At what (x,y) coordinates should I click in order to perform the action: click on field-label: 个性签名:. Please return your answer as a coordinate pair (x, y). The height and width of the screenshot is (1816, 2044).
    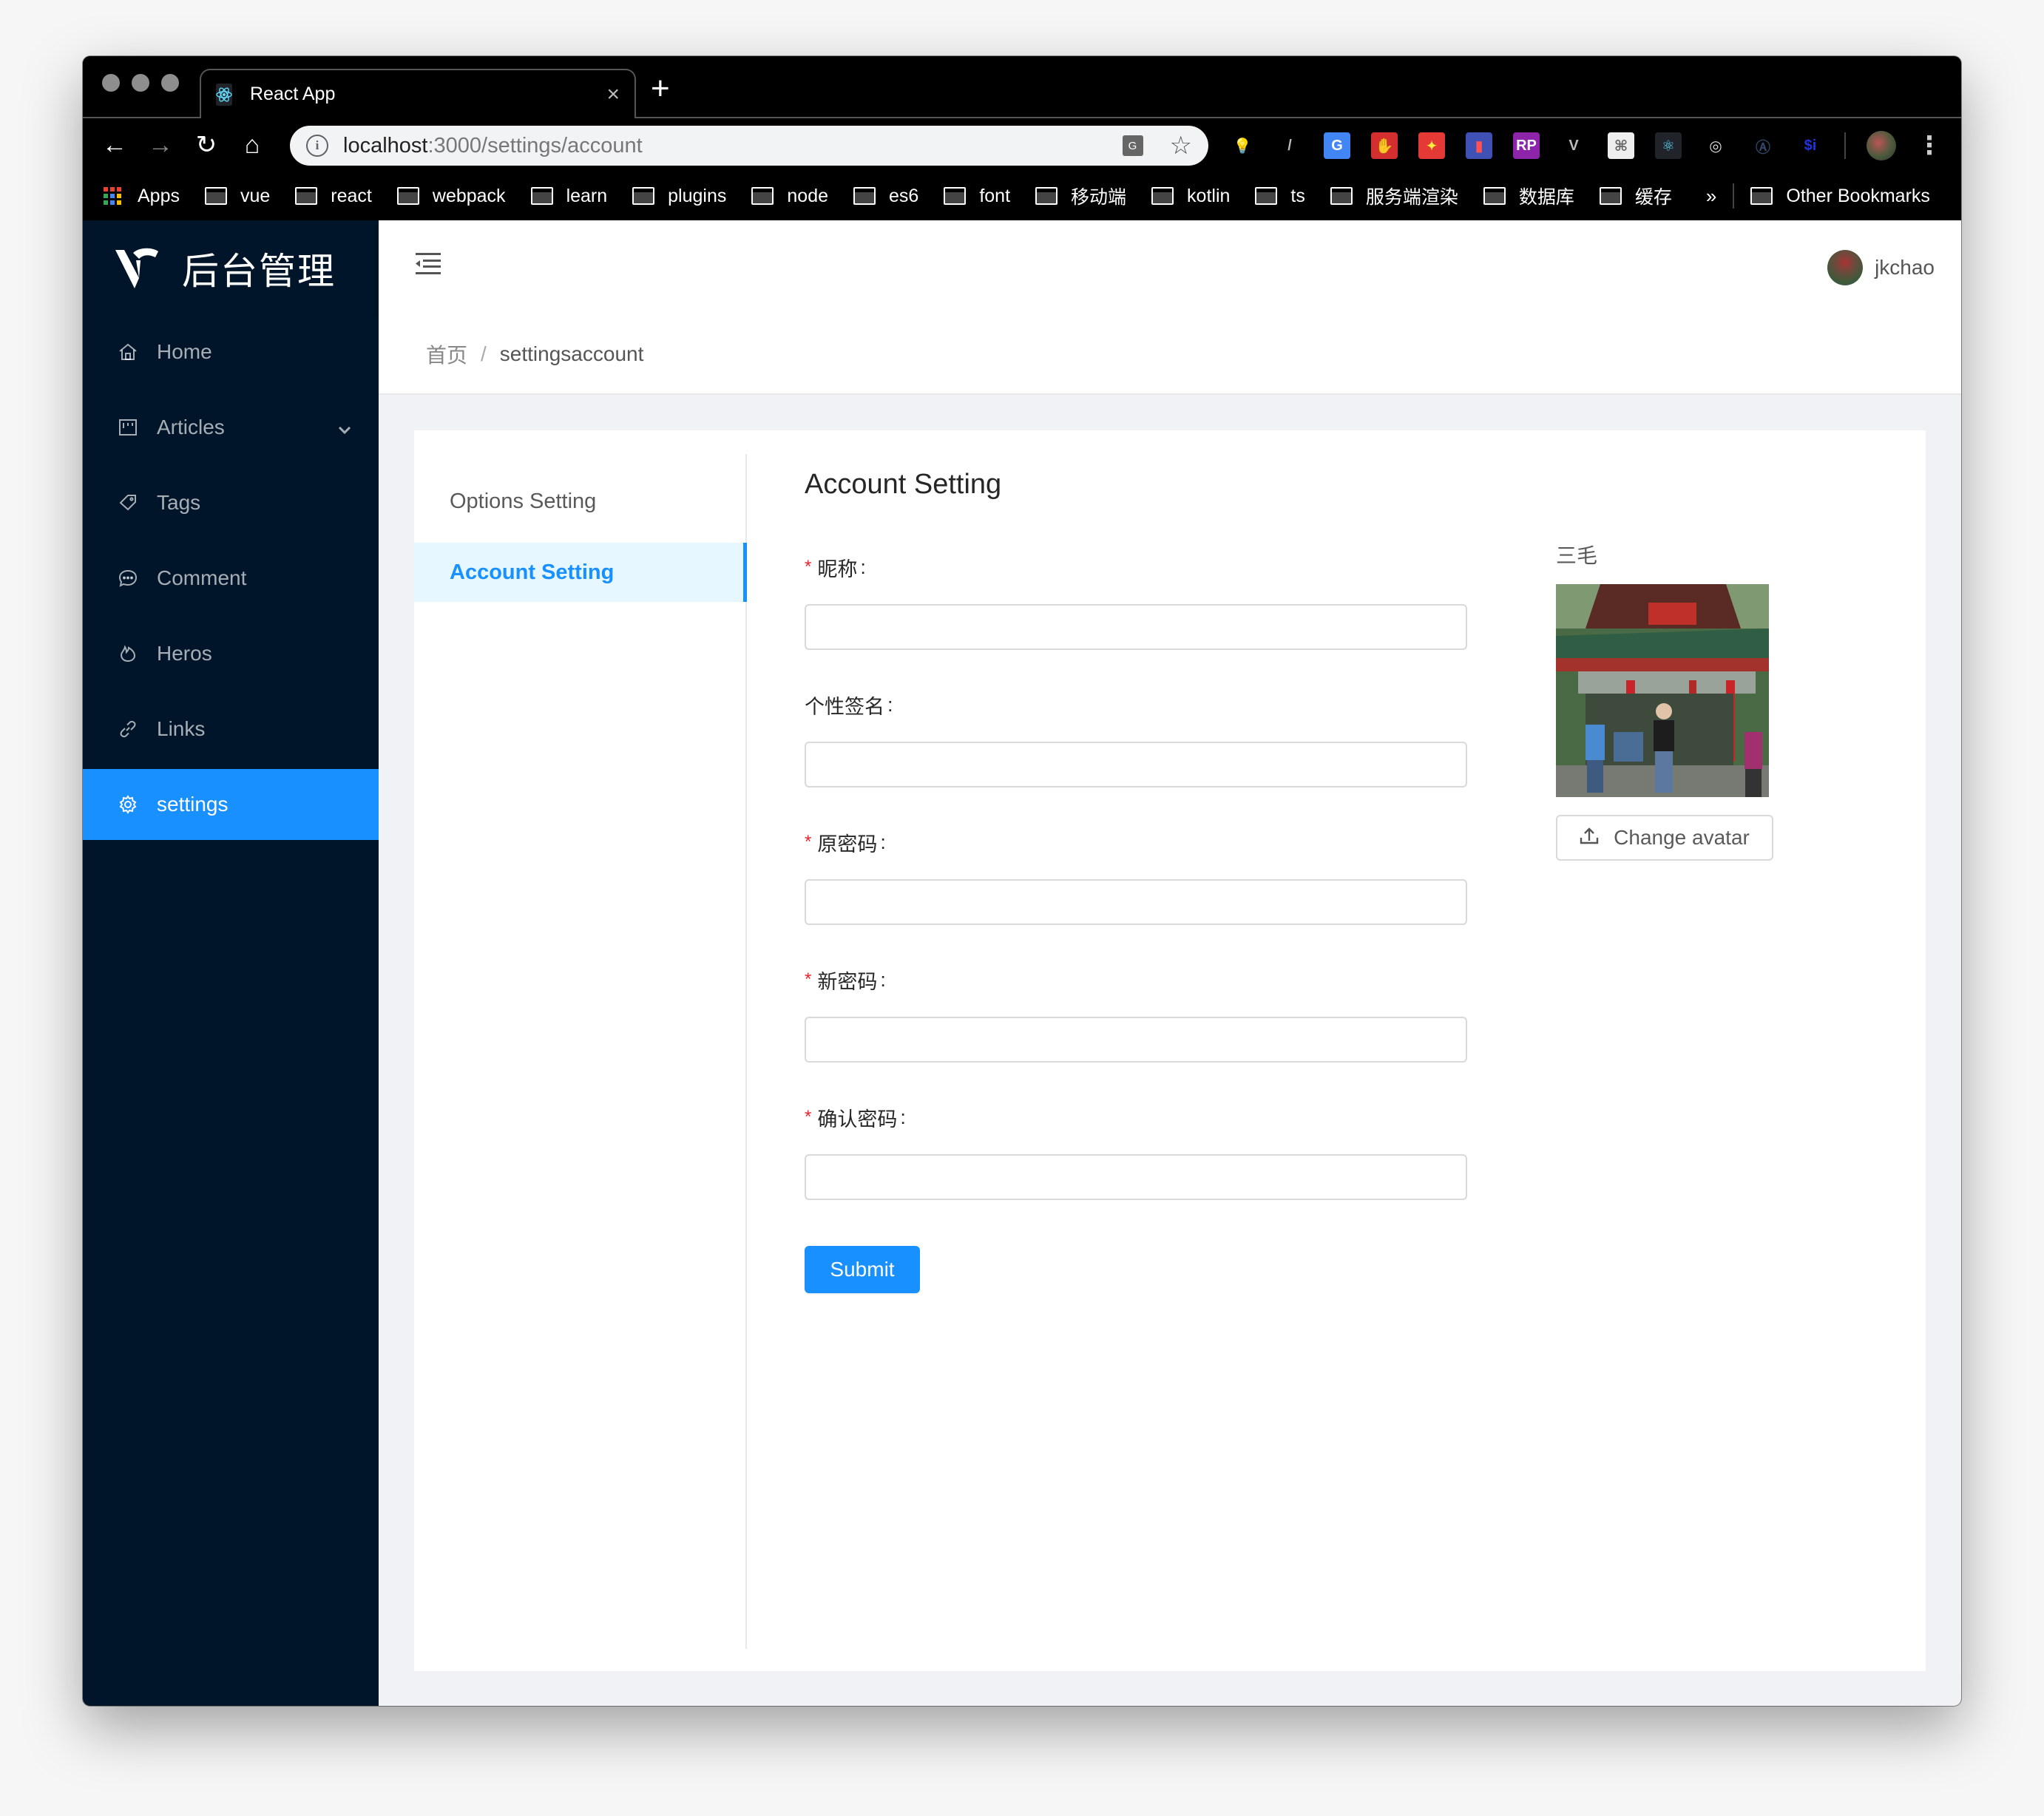
    Looking at the image, I should click on (1137, 705).